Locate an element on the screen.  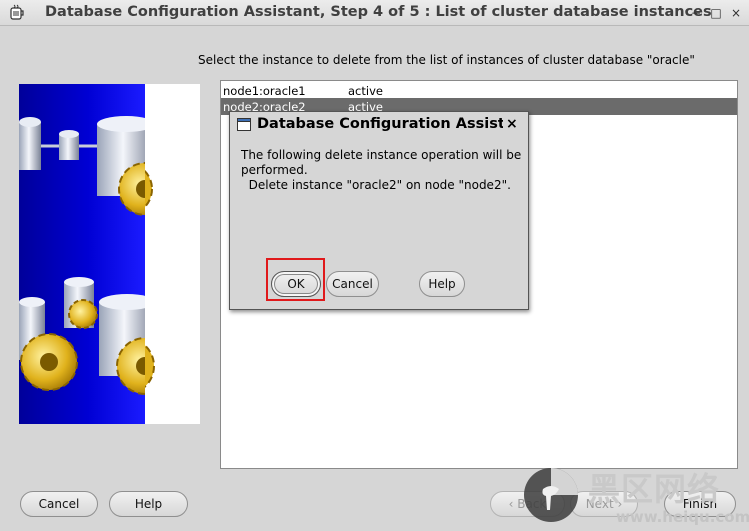
back-label: Back is located at coordinates (532, 504).